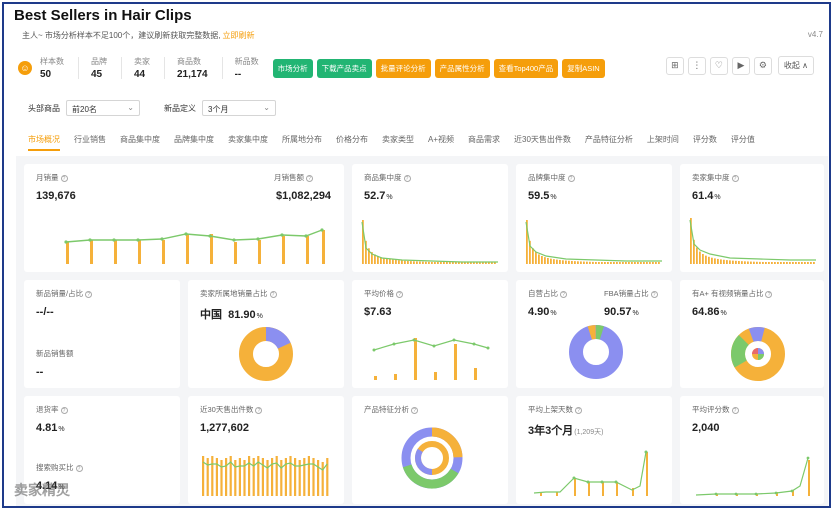  What do you see at coordinates (705, 142) in the screenshot?
I see `tab-ratings: 评分数` at bounding box center [705, 142].